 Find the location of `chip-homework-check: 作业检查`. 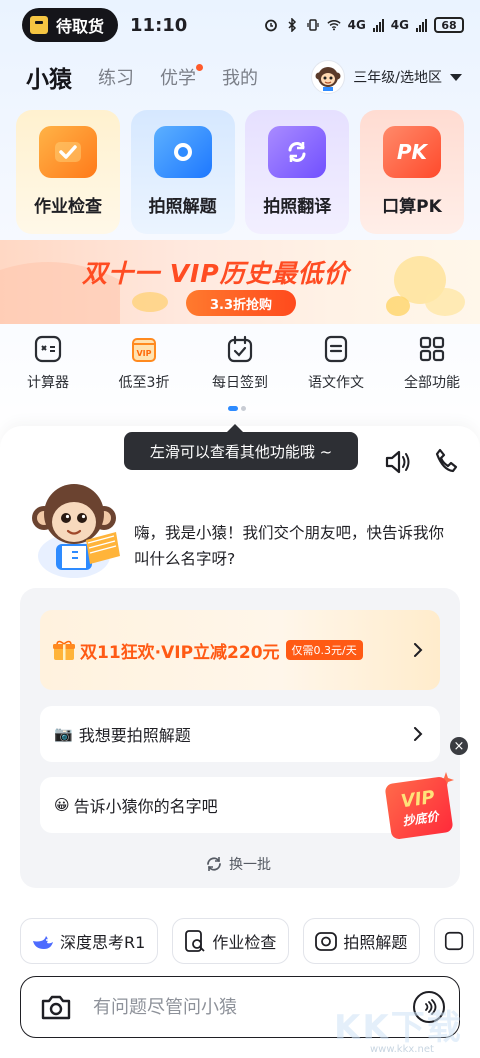

chip-homework-check: 作业检查 is located at coordinates (231, 941).